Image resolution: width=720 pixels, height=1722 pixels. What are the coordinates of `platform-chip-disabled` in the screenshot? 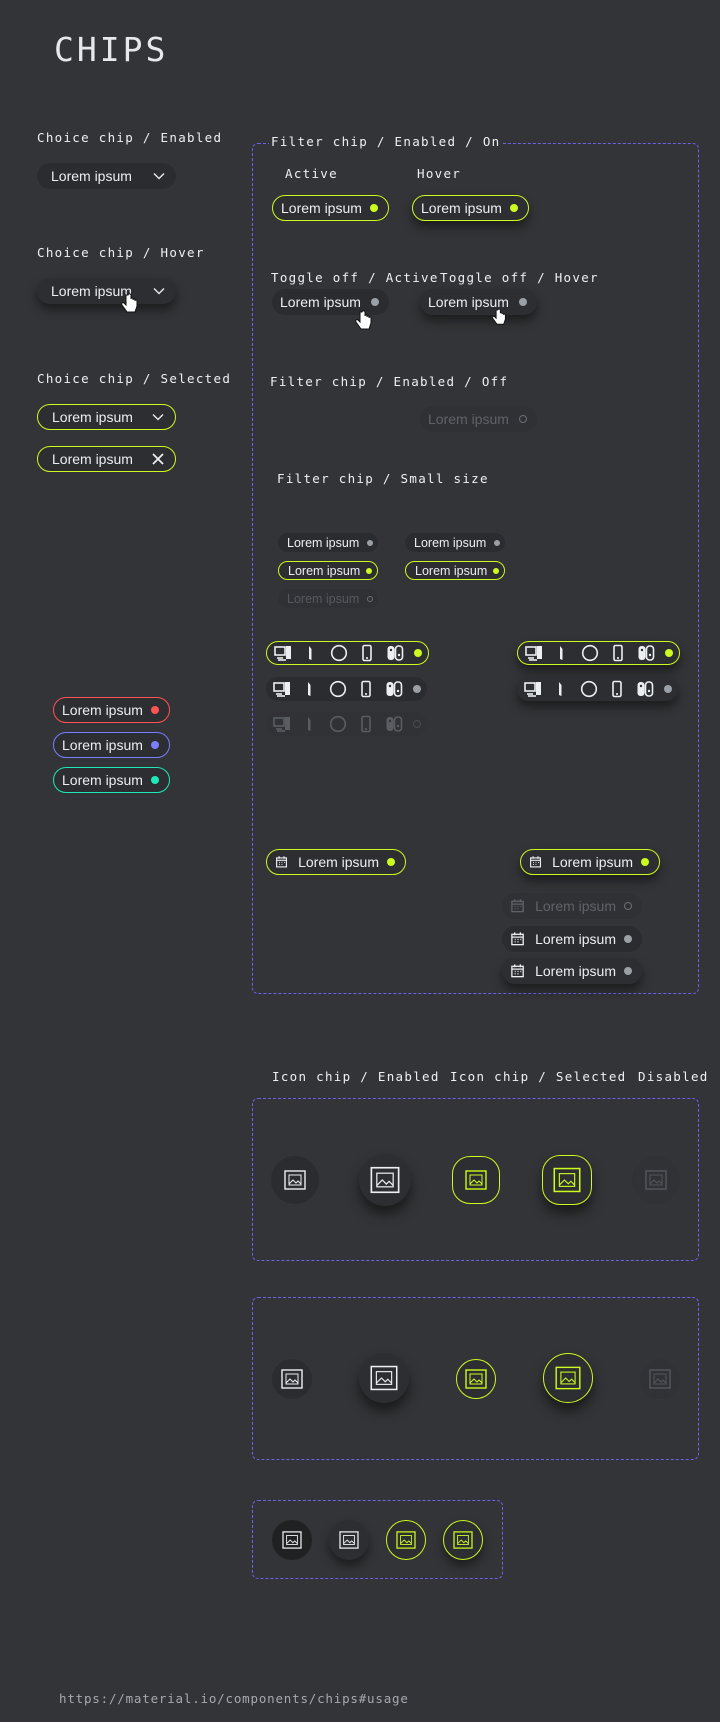 It's located at (346, 724).